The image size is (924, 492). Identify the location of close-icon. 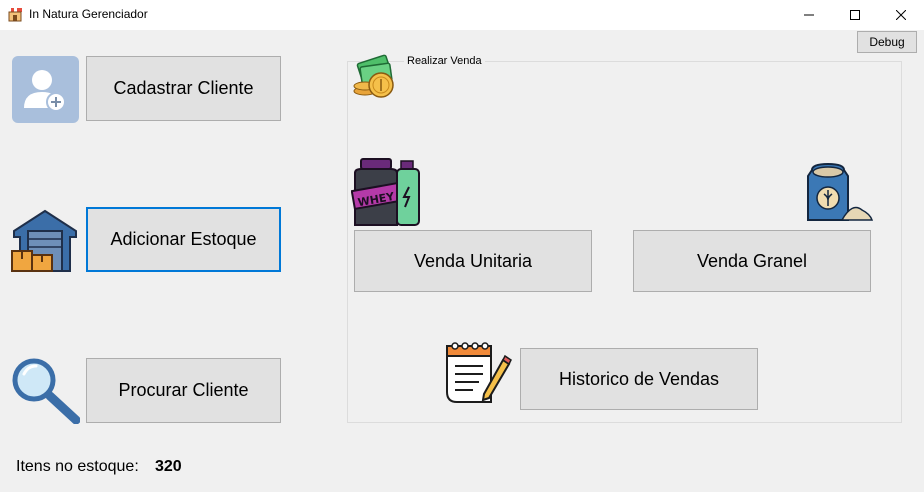
(901, 15).